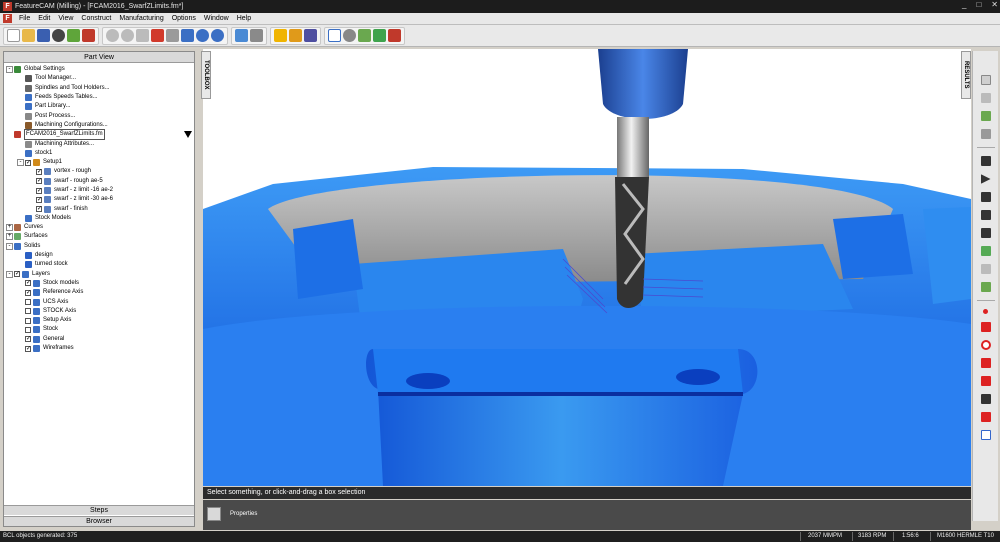  I want to click on arc-icon, so click(985, 363).